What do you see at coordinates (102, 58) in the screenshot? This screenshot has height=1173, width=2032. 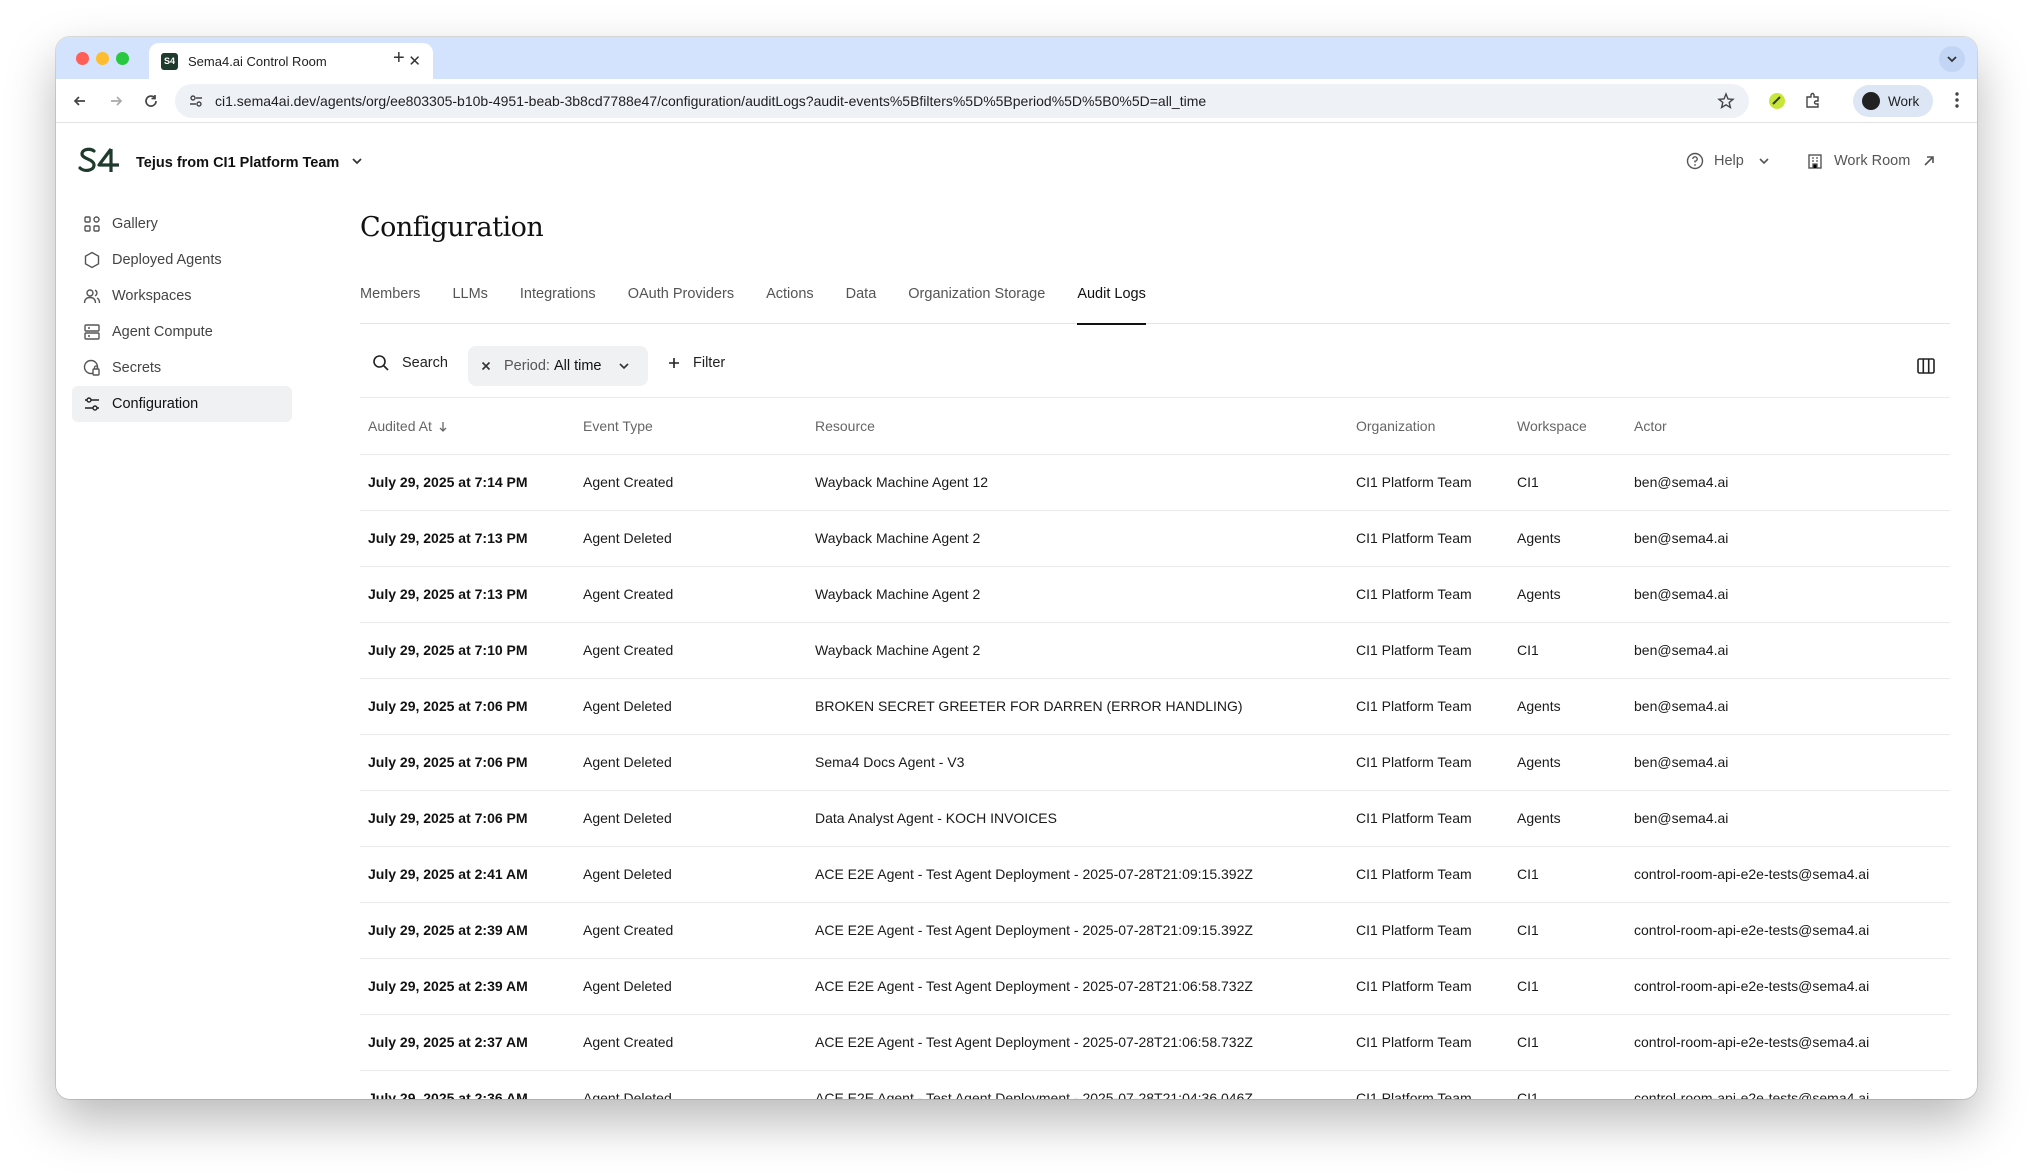 I see `minimize-window-button` at bounding box center [102, 58].